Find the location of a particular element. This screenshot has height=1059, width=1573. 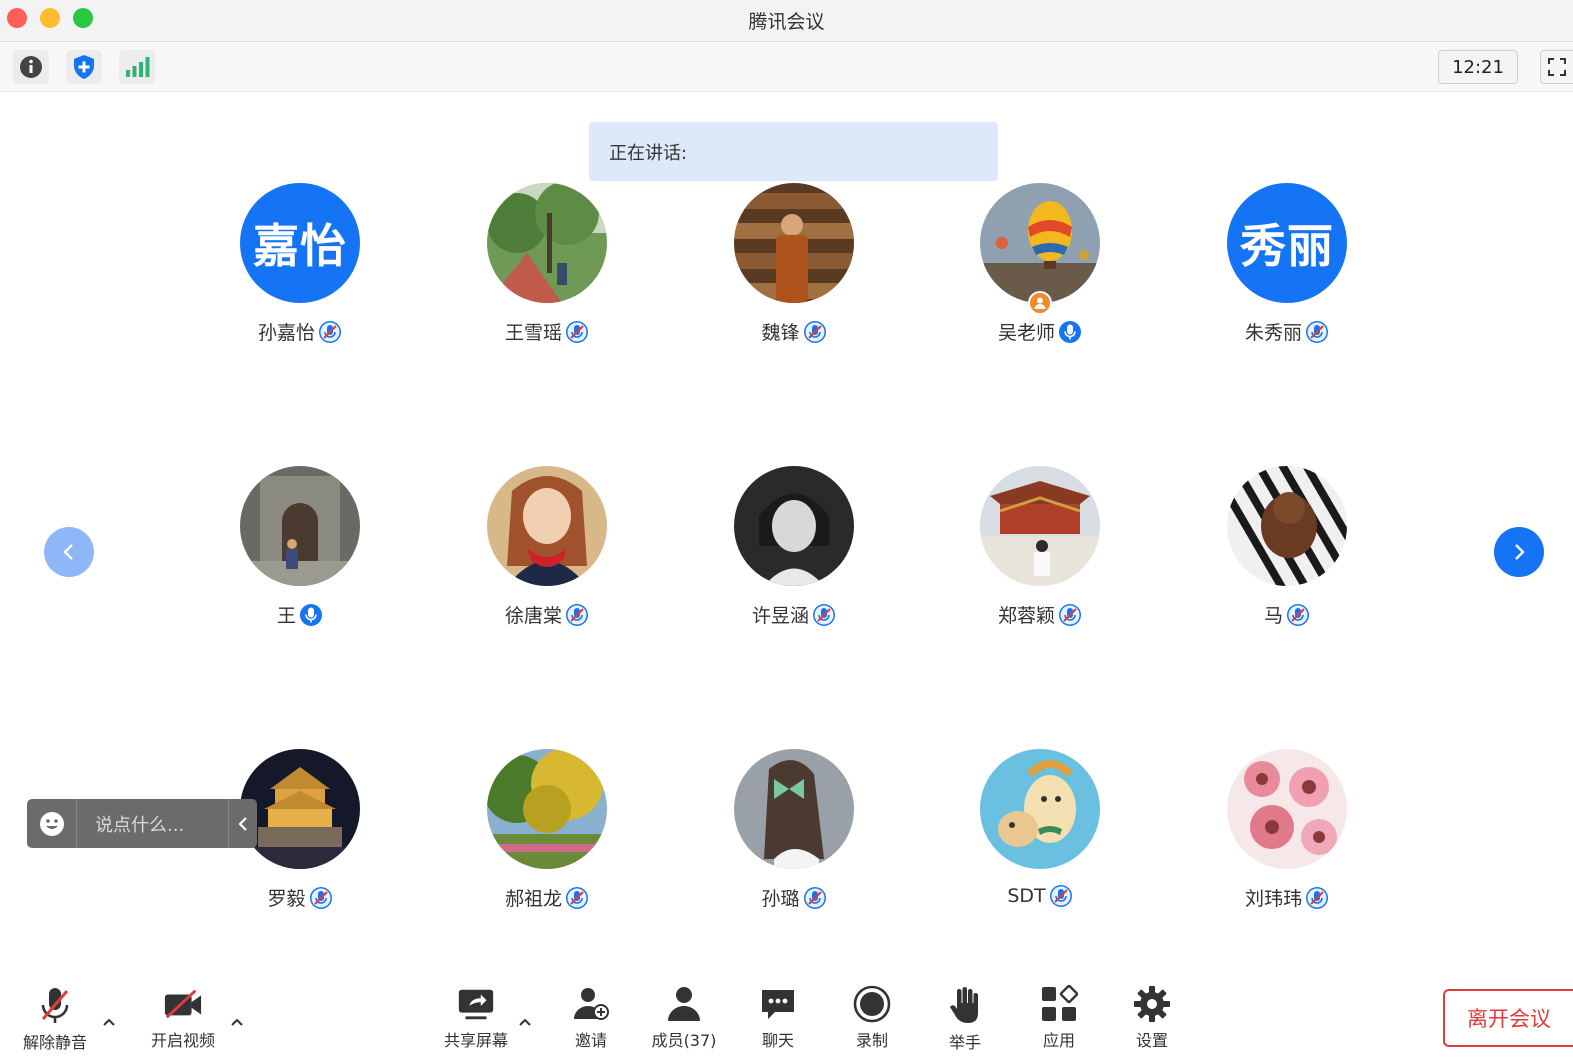

participant-name-row: 郝祖龙 is located at coordinates (547, 897).